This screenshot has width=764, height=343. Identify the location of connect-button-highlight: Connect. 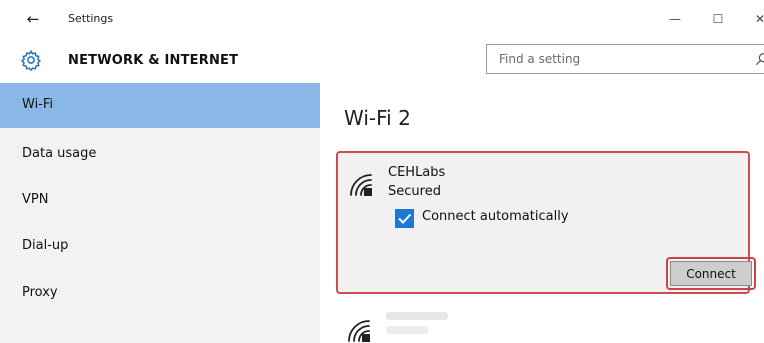
(711, 273).